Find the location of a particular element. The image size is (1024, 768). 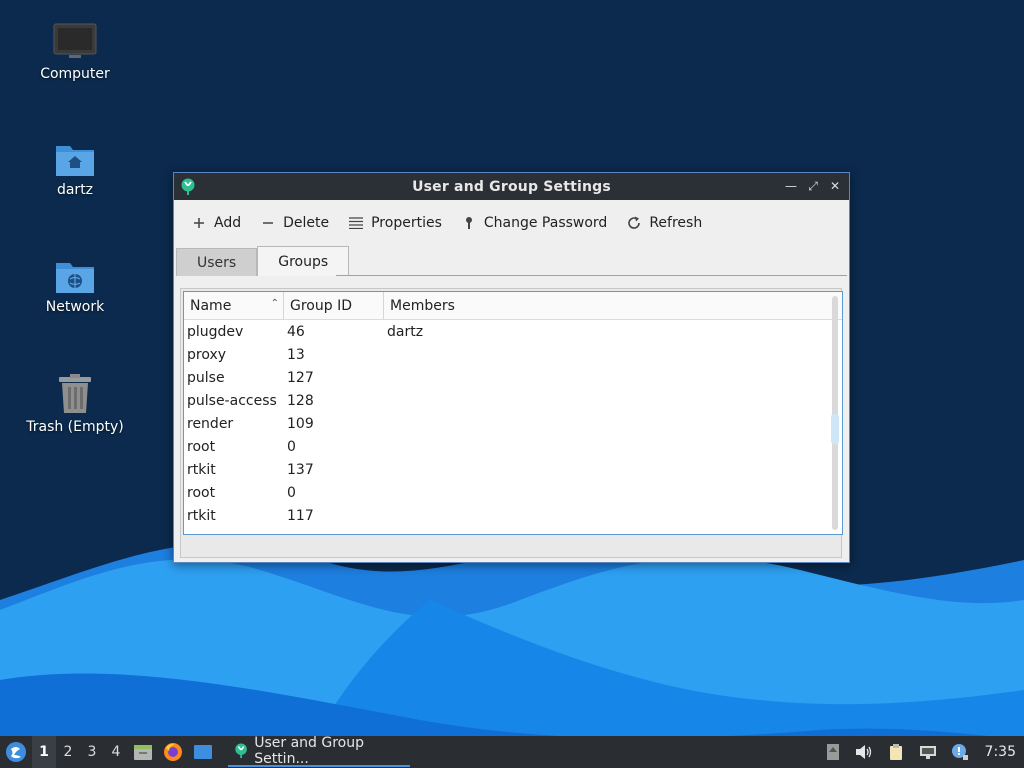

volume-tray-button is located at coordinates (864, 752).